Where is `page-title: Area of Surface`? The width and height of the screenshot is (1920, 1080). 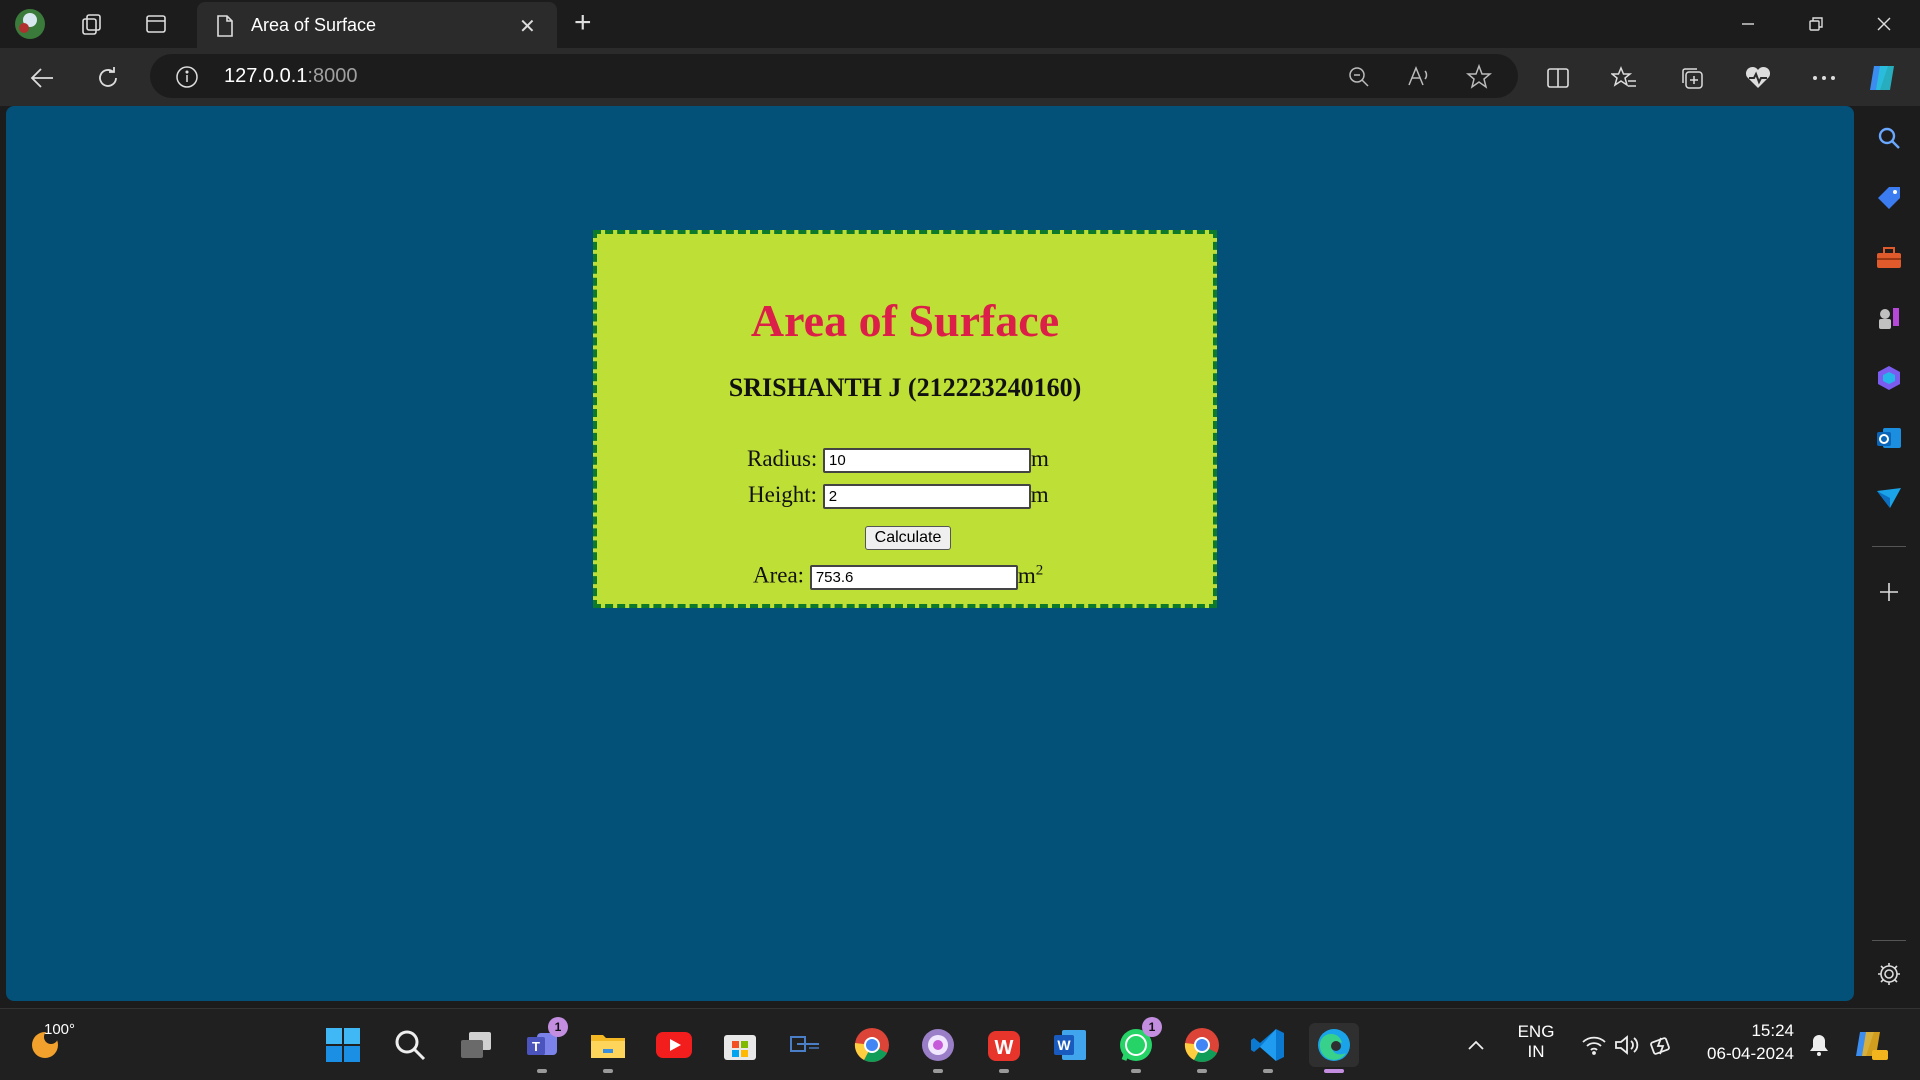 page-title: Area of Surface is located at coordinates (905, 320).